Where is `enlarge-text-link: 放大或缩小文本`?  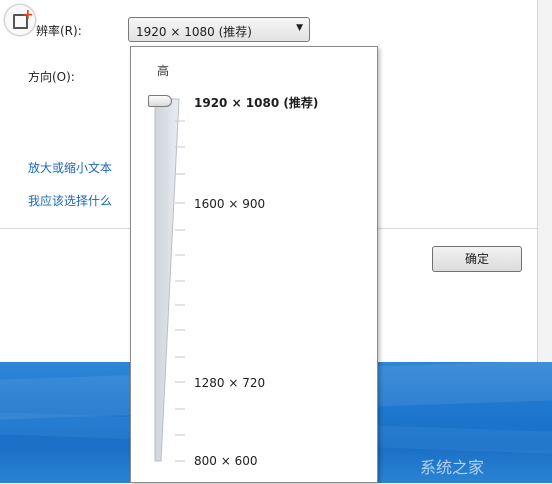
enlarge-text-link: 放大或缩小文本 is located at coordinates (70, 167).